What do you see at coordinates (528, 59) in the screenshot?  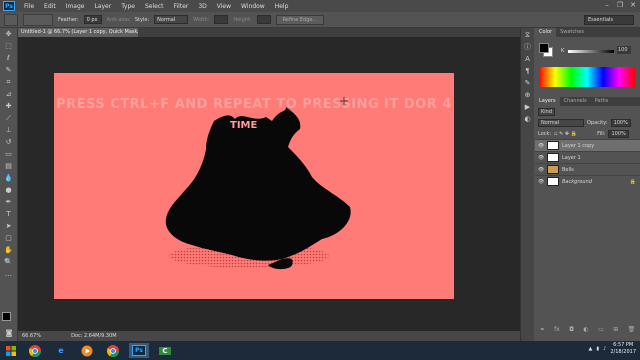 I see `character-panel-icon: A` at bounding box center [528, 59].